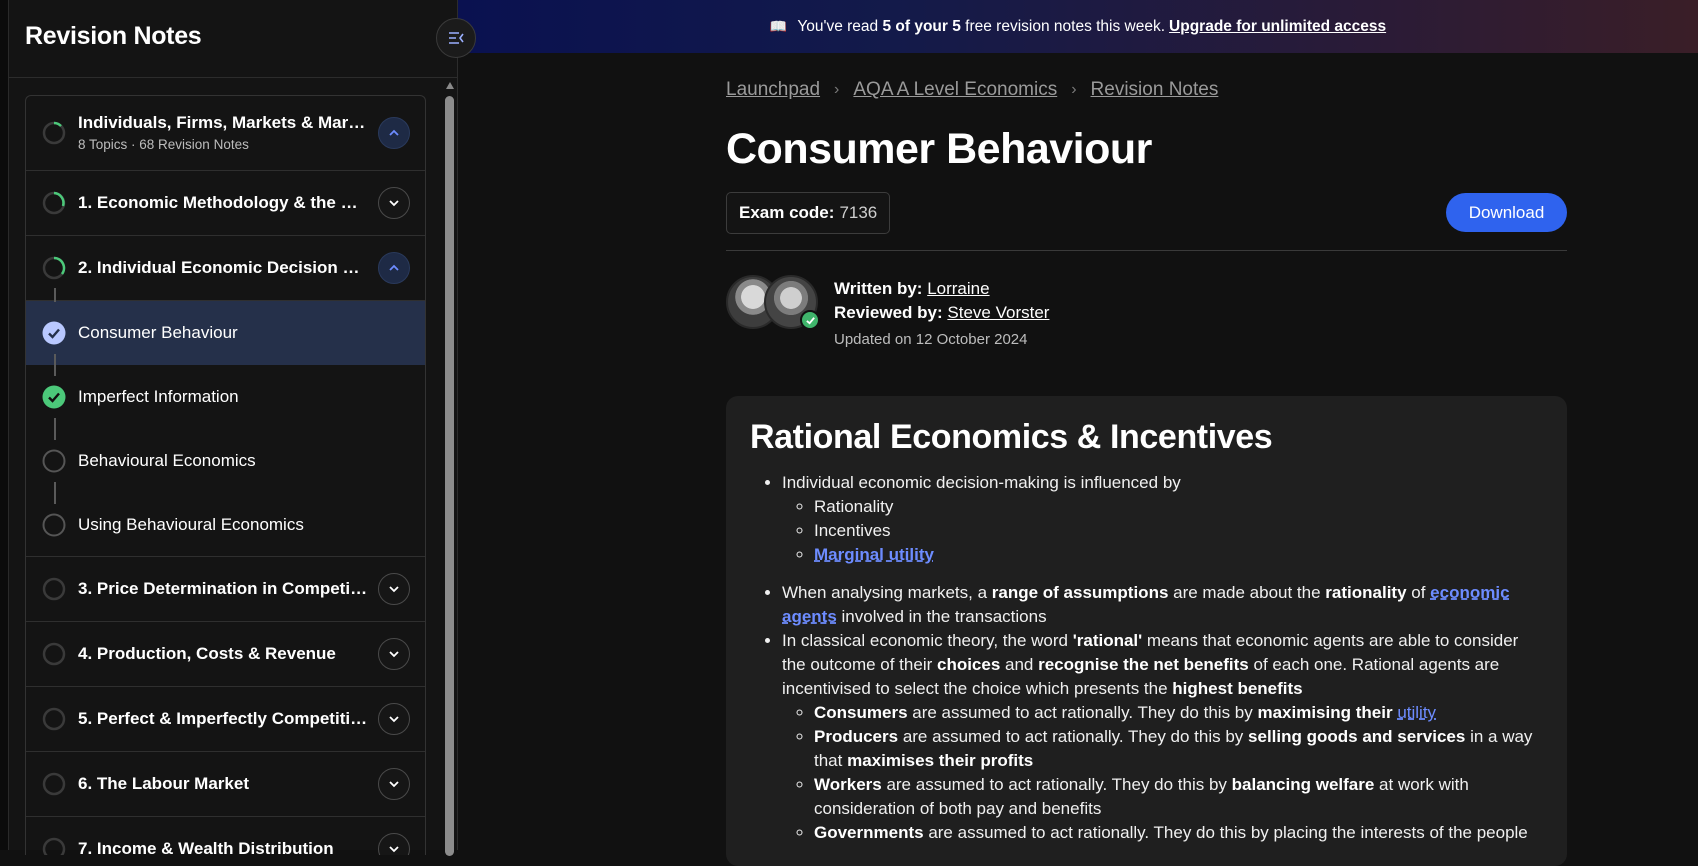 The width and height of the screenshot is (1698, 866). Describe the element at coordinates (449, 476) in the screenshot. I see `scroll-thumb` at that location.